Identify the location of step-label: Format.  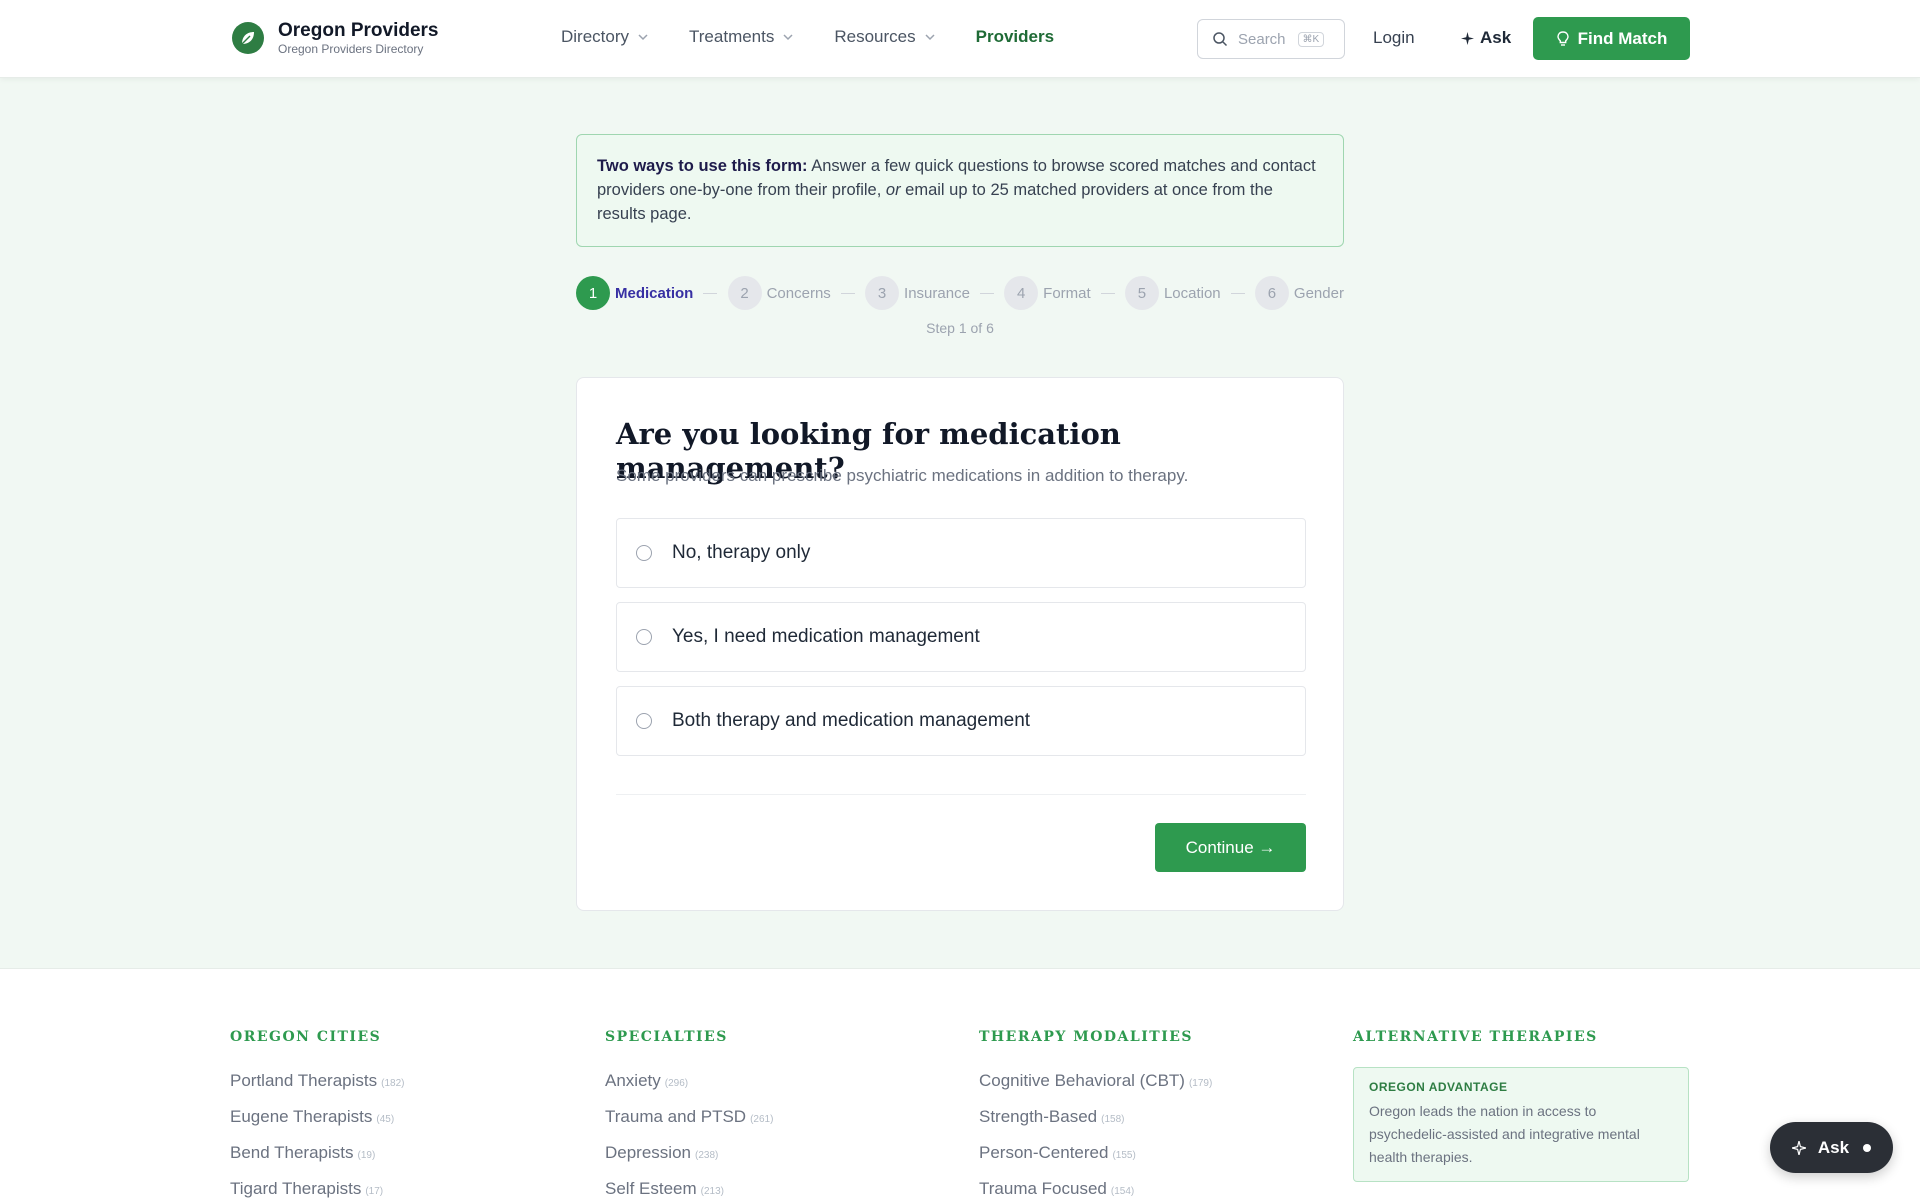
(1067, 293).